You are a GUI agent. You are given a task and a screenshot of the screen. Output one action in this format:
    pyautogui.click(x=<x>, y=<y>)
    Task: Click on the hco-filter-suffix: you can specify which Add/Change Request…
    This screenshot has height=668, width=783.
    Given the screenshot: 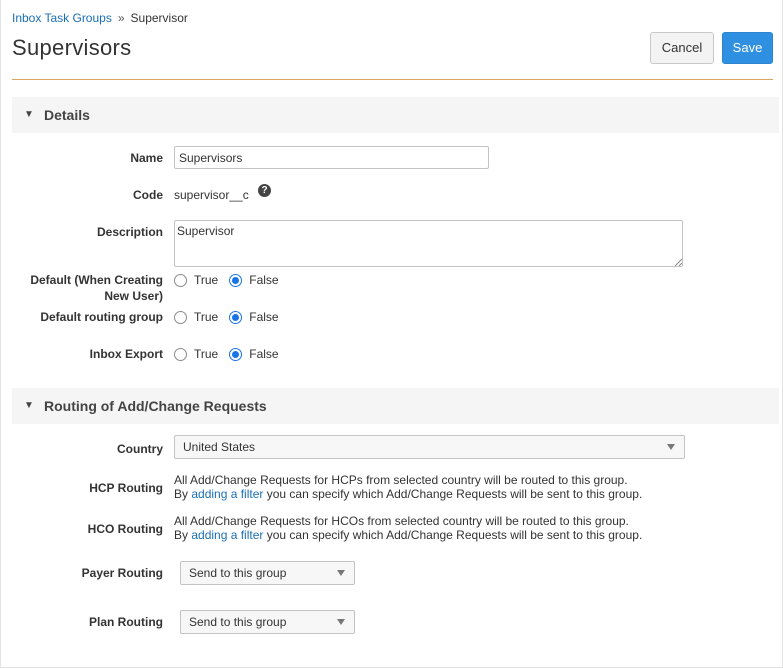 What is the action you would take?
    pyautogui.click(x=453, y=535)
    